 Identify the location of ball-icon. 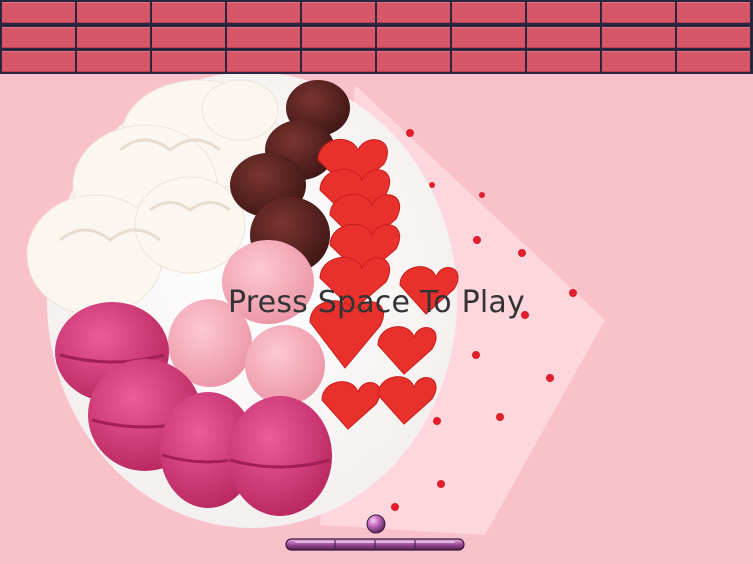
(376, 524).